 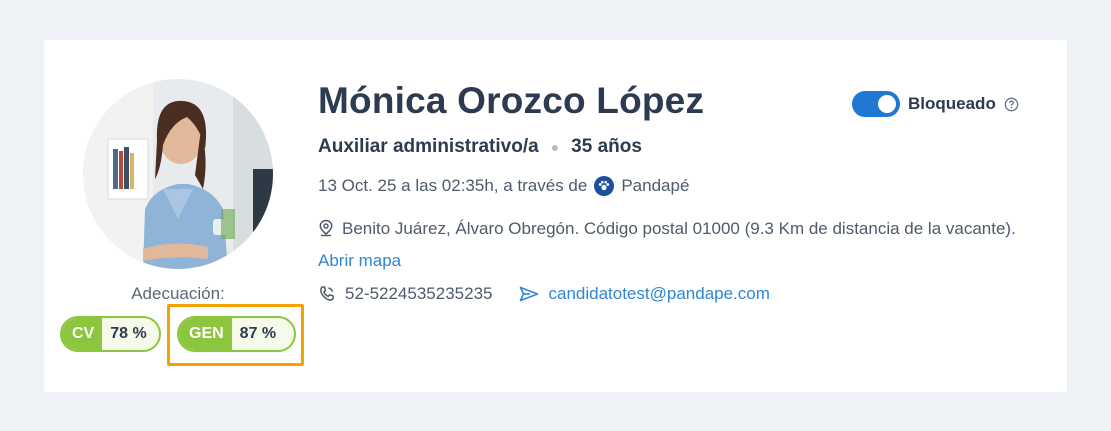 What do you see at coordinates (952, 103) in the screenshot?
I see `blocked-toggle-label: Bloqueado` at bounding box center [952, 103].